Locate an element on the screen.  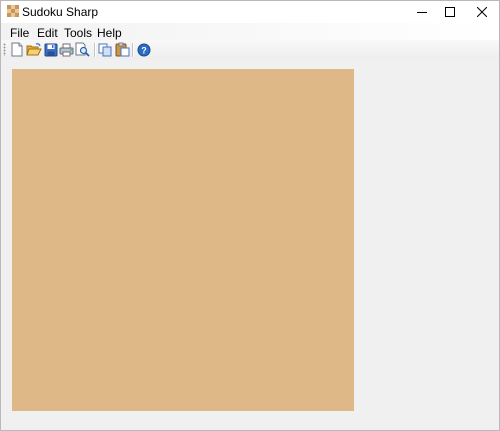
menu-tools: Tools is located at coordinates (78, 33).